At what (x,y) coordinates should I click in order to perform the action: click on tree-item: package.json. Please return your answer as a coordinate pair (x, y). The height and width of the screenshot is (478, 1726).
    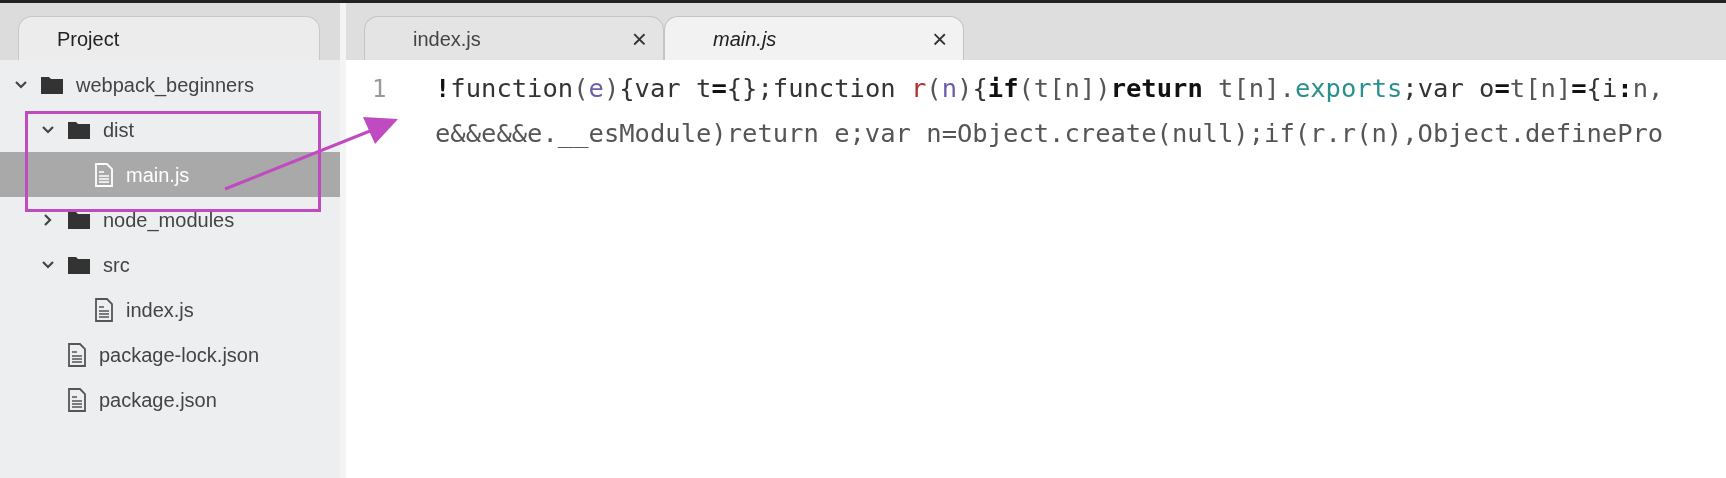
    Looking at the image, I should click on (170, 399).